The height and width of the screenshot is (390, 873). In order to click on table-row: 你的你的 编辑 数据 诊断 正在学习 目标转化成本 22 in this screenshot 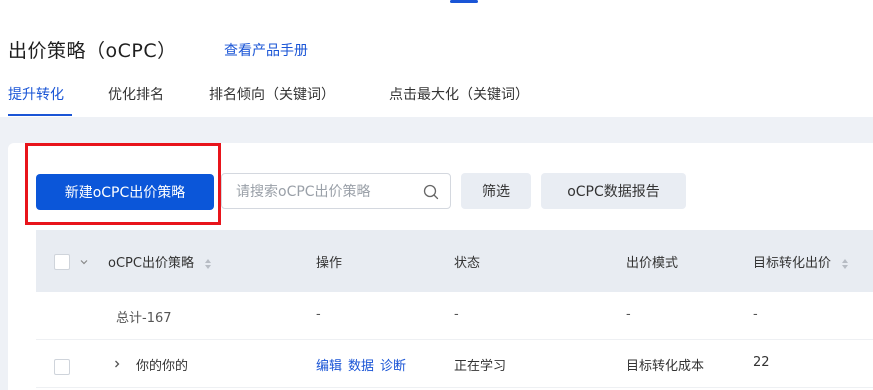, I will do `click(454, 364)`.